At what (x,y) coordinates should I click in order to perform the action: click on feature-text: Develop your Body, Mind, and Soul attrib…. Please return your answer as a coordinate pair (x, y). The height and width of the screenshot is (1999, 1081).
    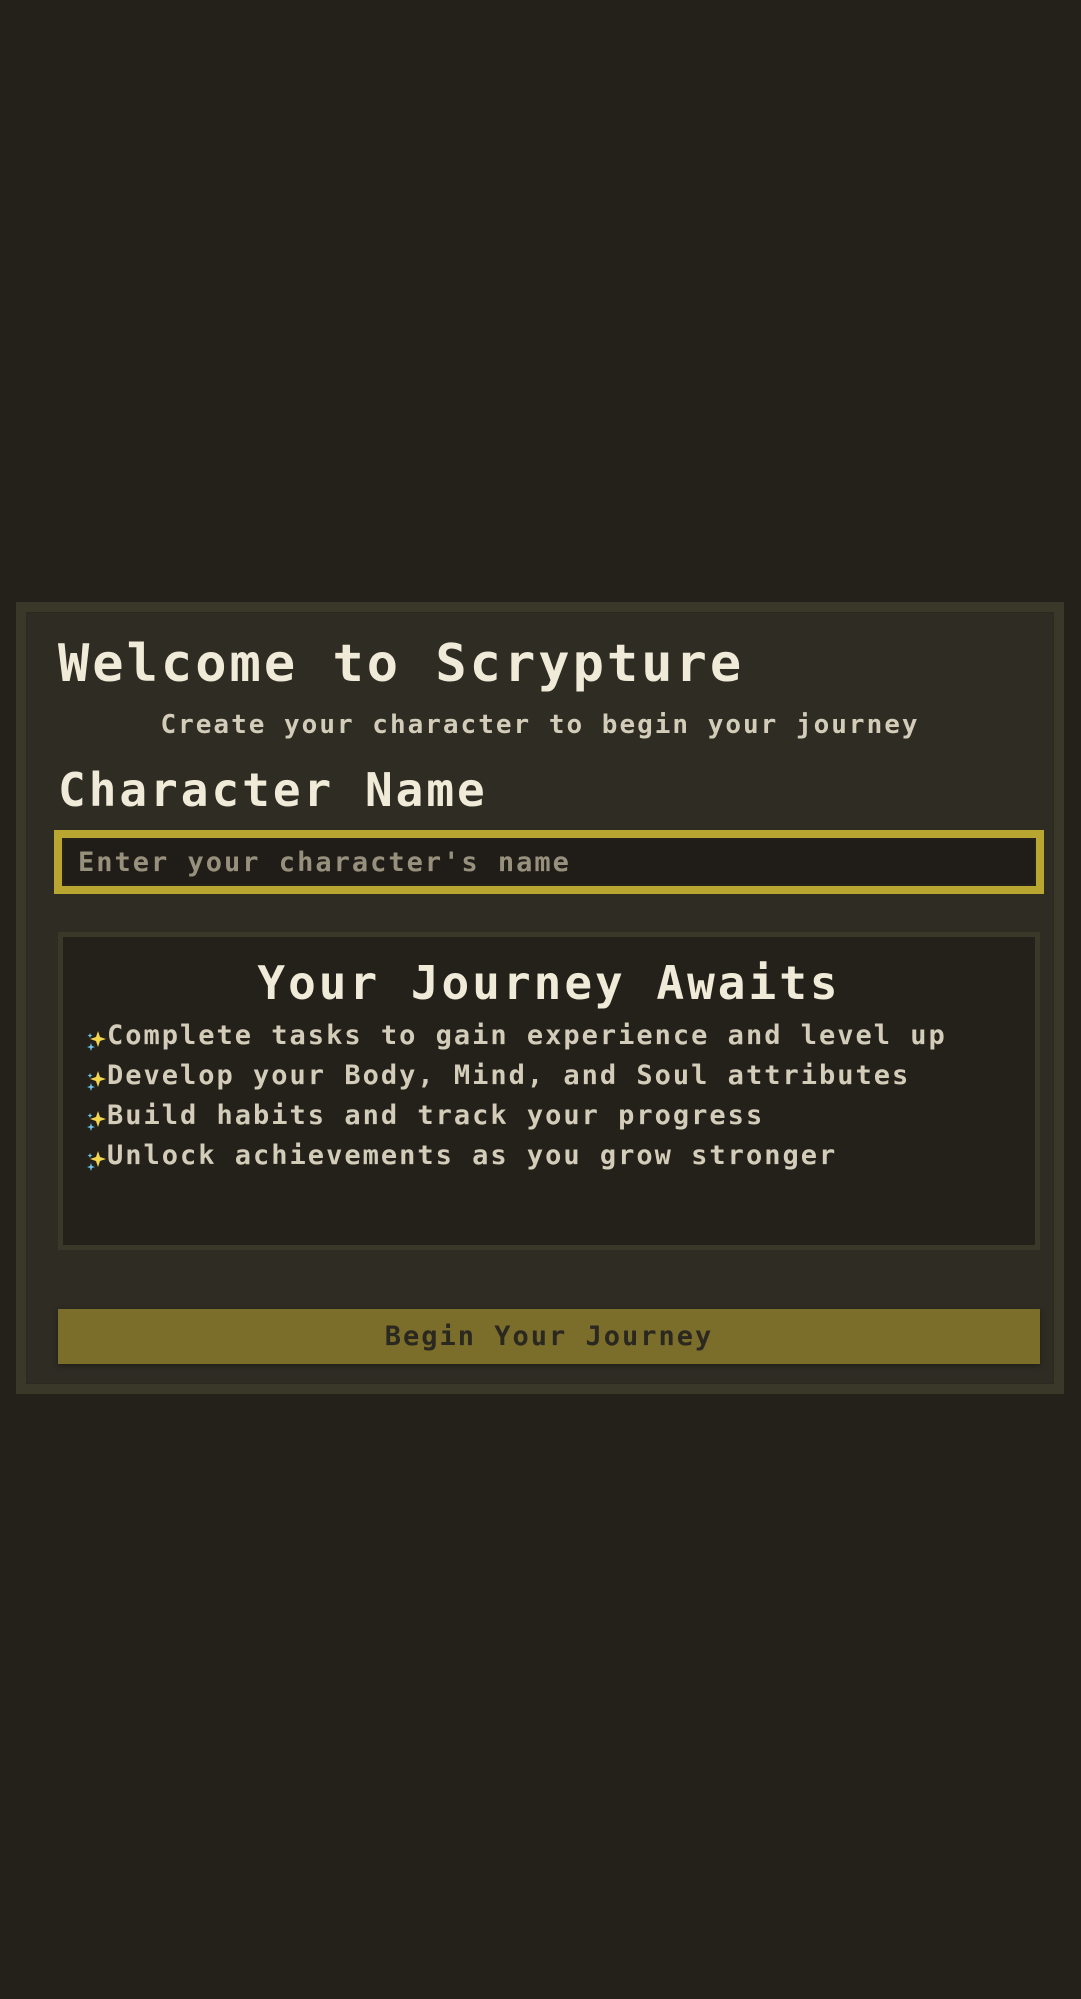
    Looking at the image, I should click on (509, 1075).